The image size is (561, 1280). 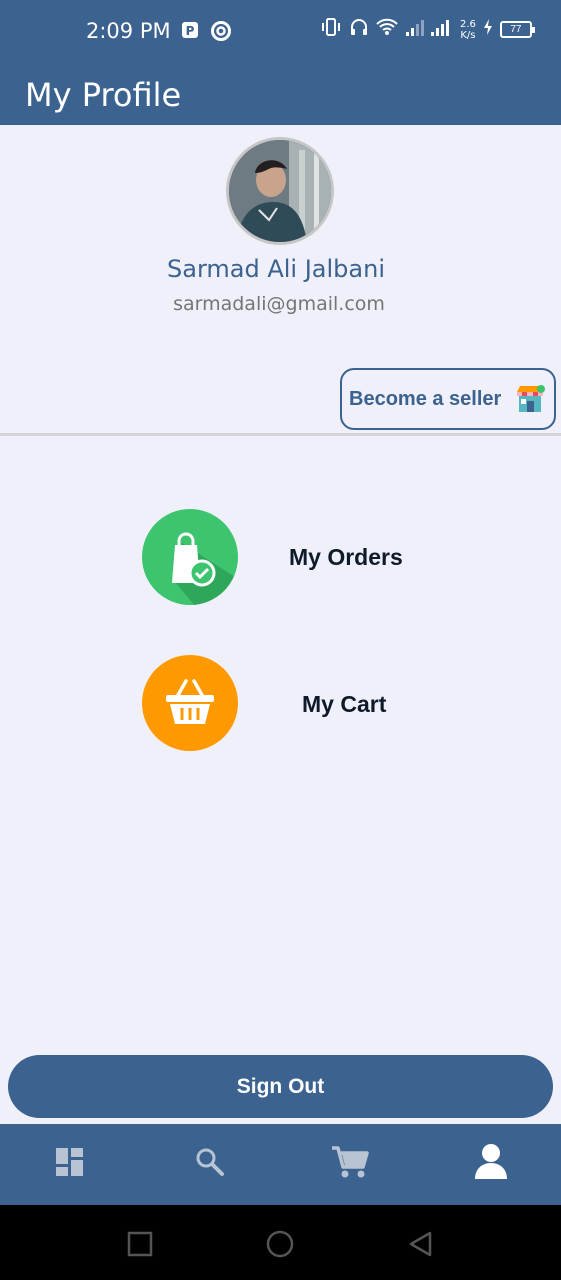 What do you see at coordinates (279, 304) in the screenshot?
I see `user-email: sarmadali@gmail.com` at bounding box center [279, 304].